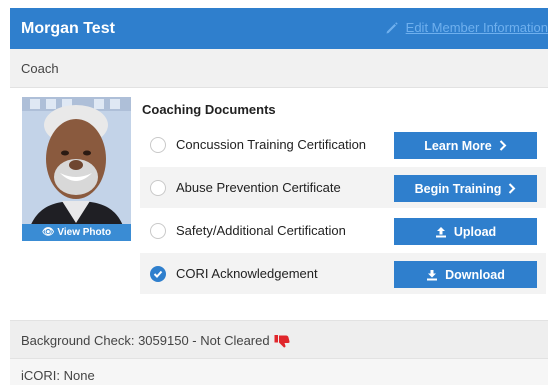 Image resolution: width=548 pixels, height=385 pixels. Describe the element at coordinates (475, 275) in the screenshot. I see `download-label: Download` at that location.